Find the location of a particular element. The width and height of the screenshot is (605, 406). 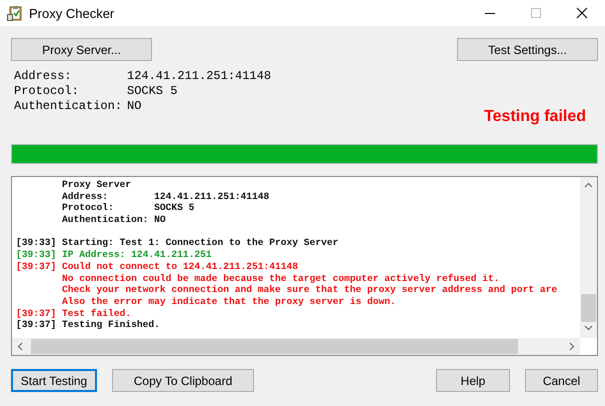

log-message: Also the error may indicate that the proxy server is down. is located at coordinates (229, 302).